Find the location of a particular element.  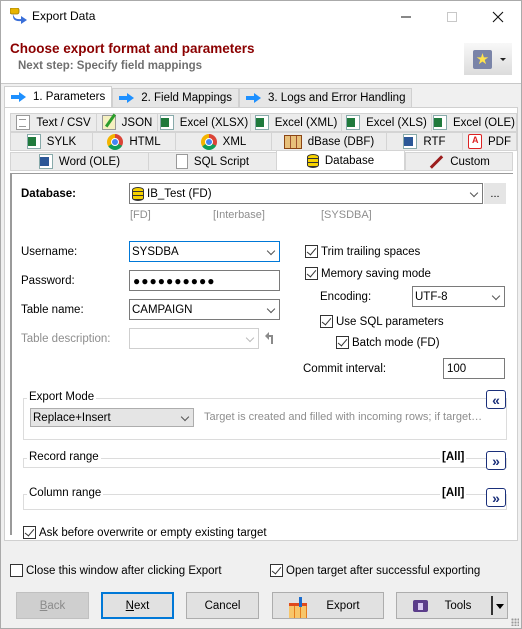

memory-saving-mode-checkbox: Memory saving mode is located at coordinates (368, 273).